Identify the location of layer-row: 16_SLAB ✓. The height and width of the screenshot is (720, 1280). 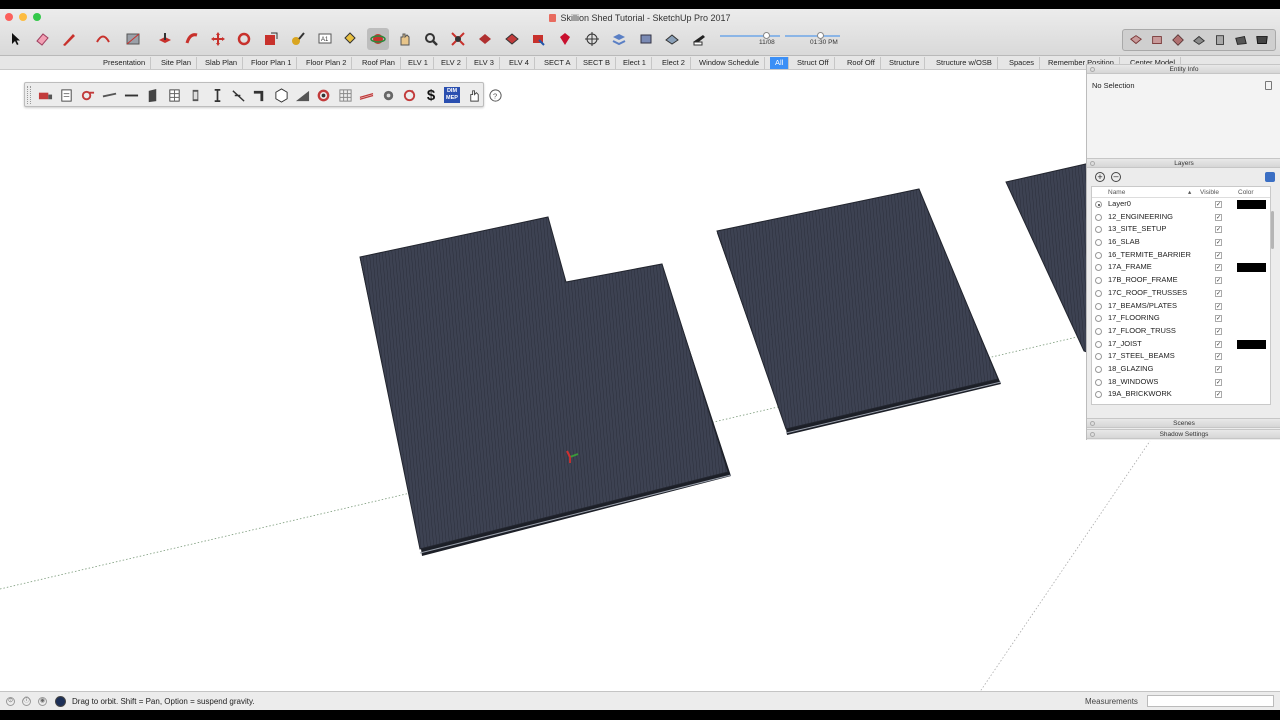
(1181, 242).